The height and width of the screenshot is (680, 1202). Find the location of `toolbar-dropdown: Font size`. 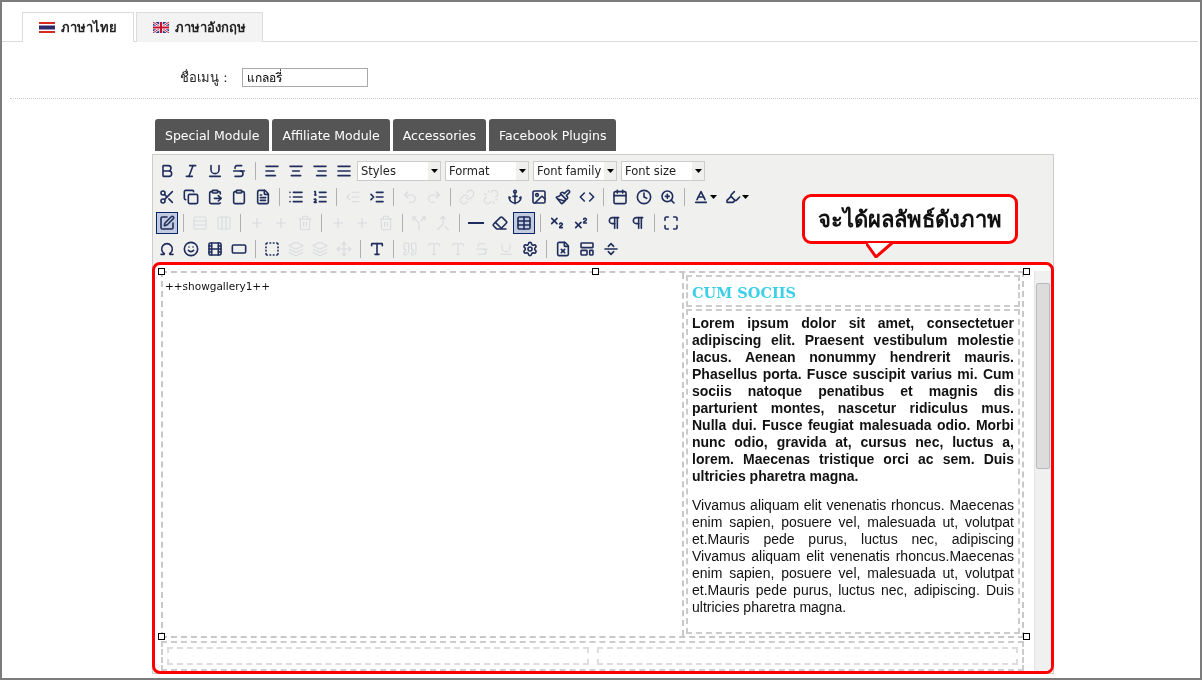

toolbar-dropdown: Font size is located at coordinates (663, 171).